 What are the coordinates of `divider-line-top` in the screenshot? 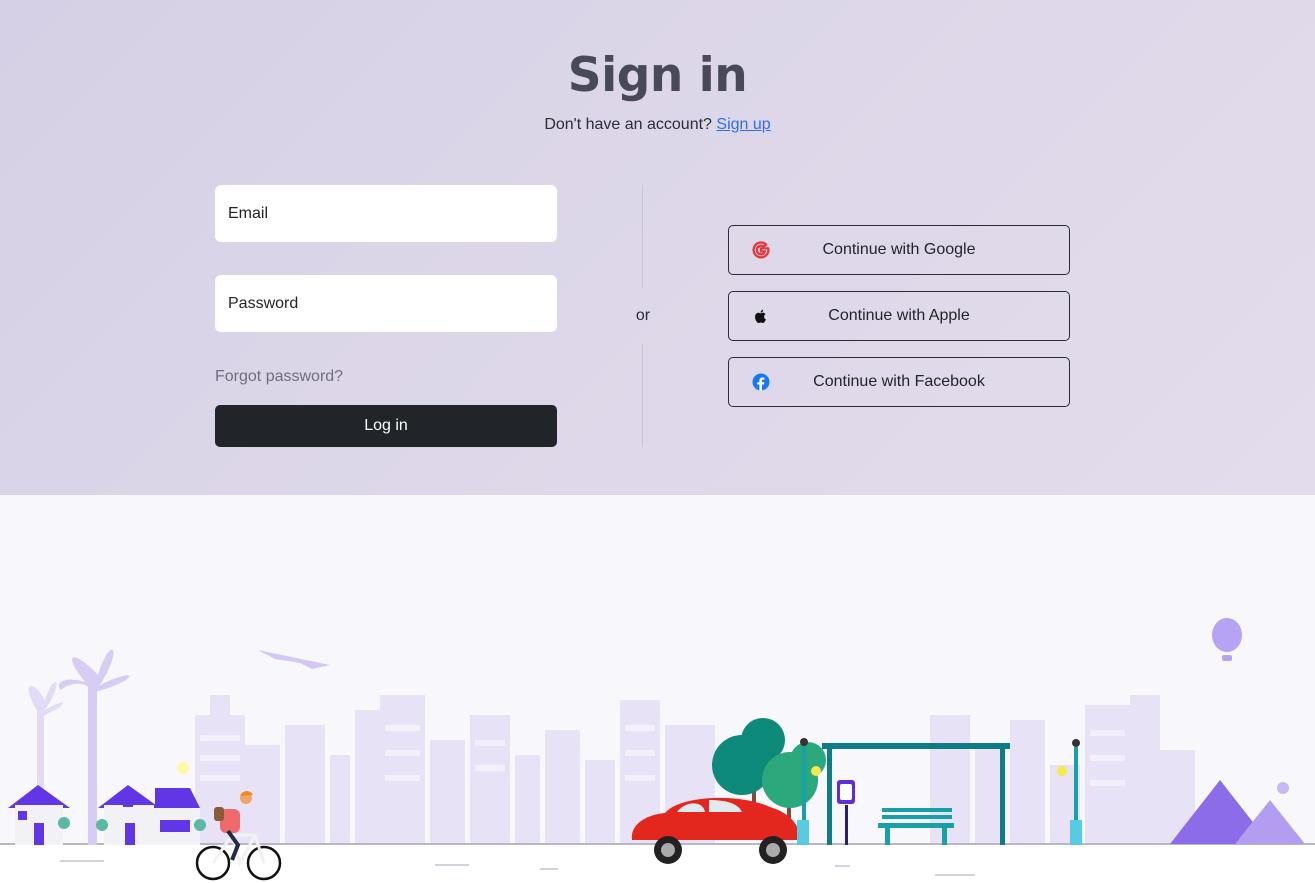 It's located at (642, 236).